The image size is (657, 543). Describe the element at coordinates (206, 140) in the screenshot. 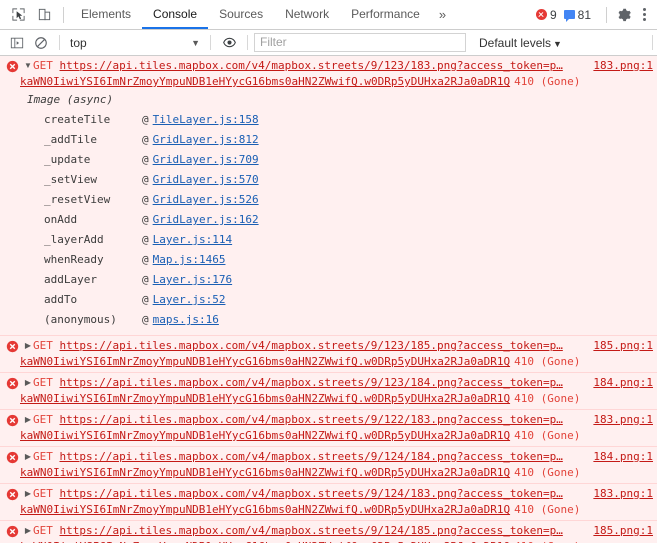

I see `stack-frame-location-link: GridLayer.js:812` at that location.